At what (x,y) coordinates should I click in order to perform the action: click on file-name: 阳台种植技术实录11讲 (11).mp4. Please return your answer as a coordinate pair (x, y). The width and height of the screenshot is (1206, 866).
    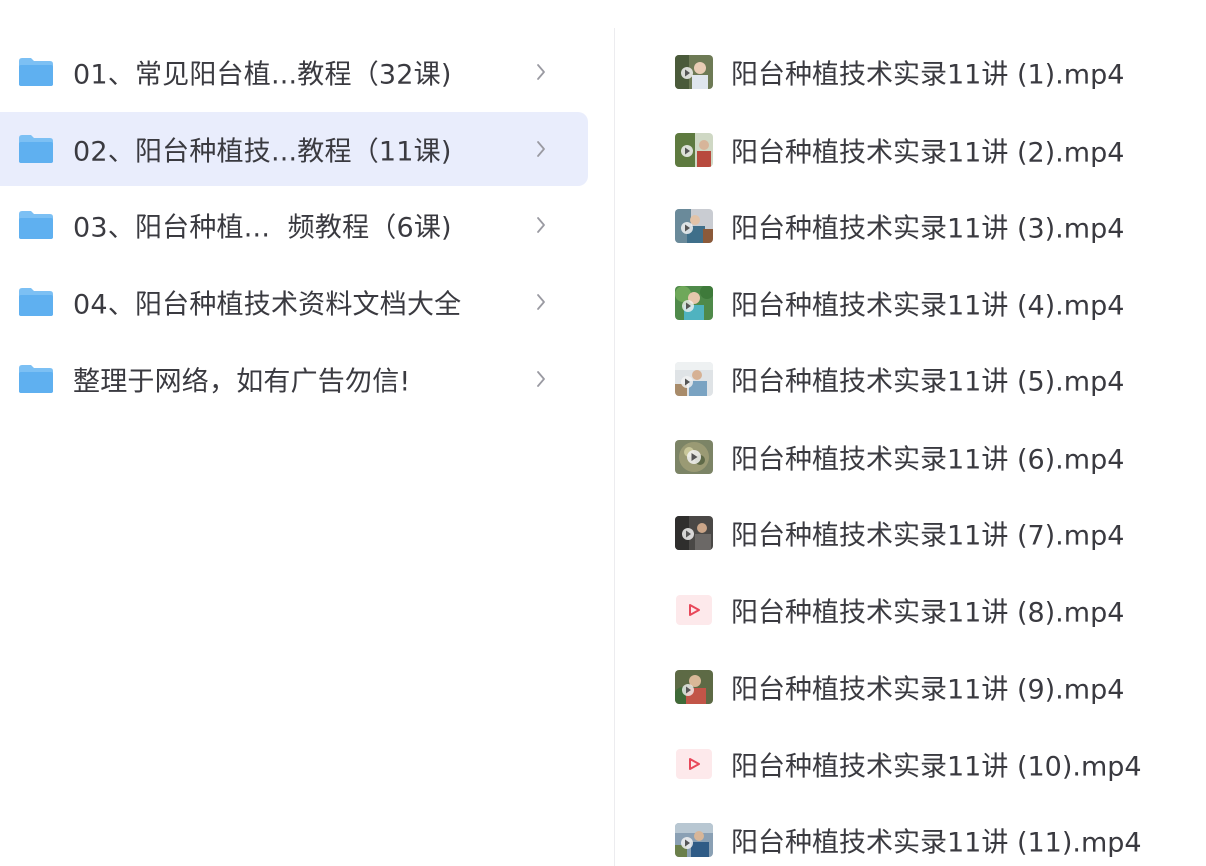
    Looking at the image, I should click on (936, 843).